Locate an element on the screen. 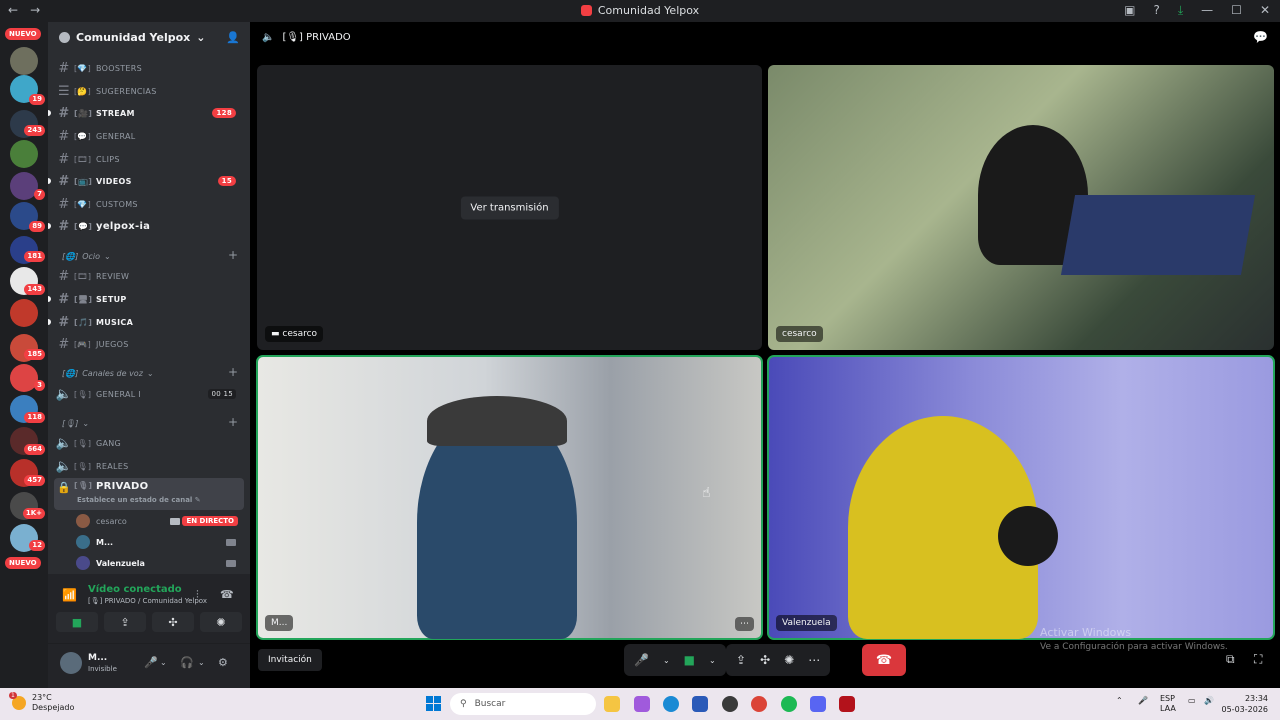  channel-customs: # [💎] CUSTOMS is located at coordinates (149, 204).